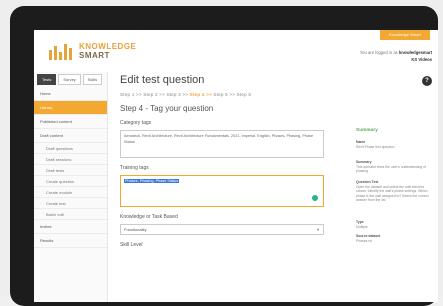 The image size is (443, 306). Describe the element at coordinates (224, 94) in the screenshot. I see `step-link-5: Step 5 >>` at that location.